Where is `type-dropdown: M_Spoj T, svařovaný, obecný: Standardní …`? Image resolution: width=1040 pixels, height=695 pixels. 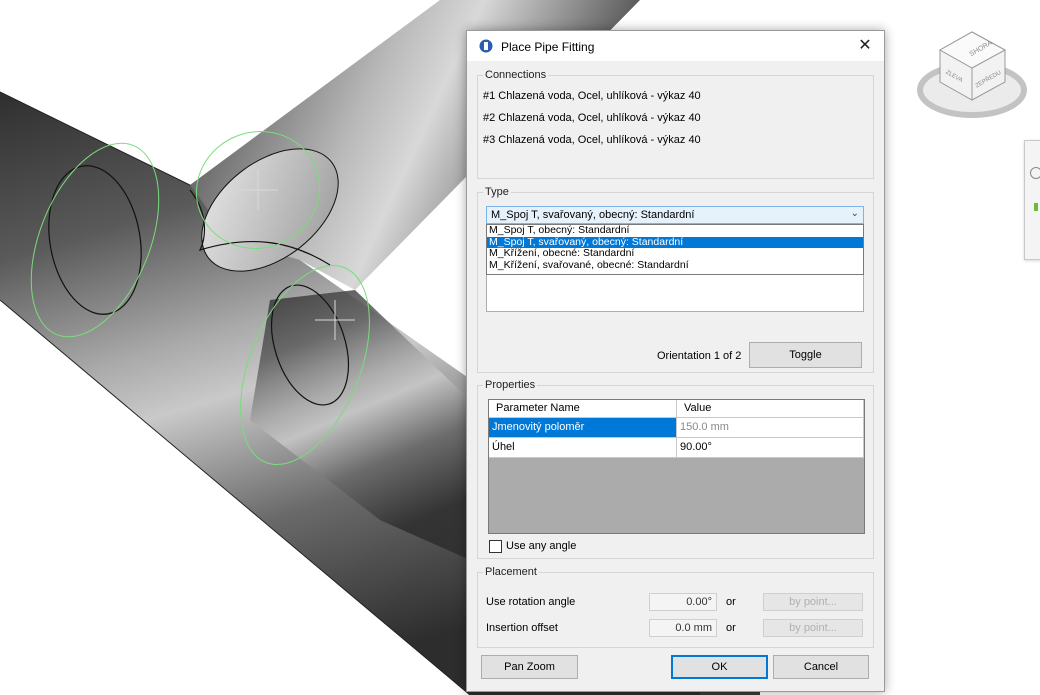
type-dropdown: M_Spoj T, svařovaný, obecný: Standardní … is located at coordinates (675, 215).